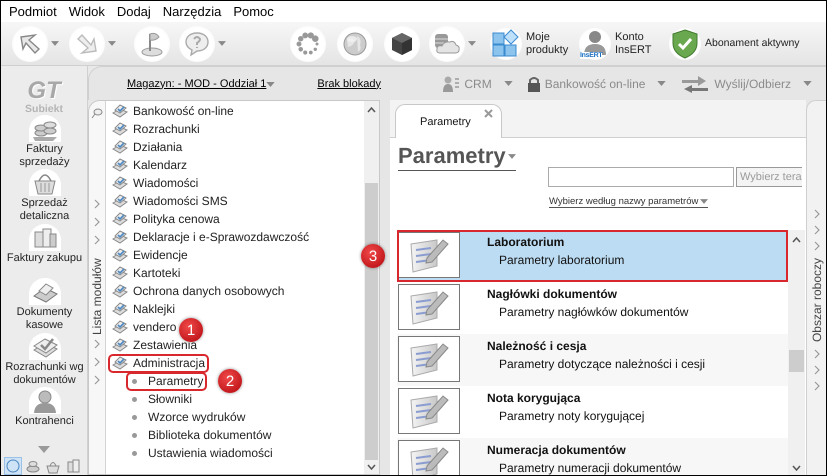 This screenshot has width=827, height=476. I want to click on warehouse-link: Magazyn: - MOD - Oddział 1, so click(201, 84).